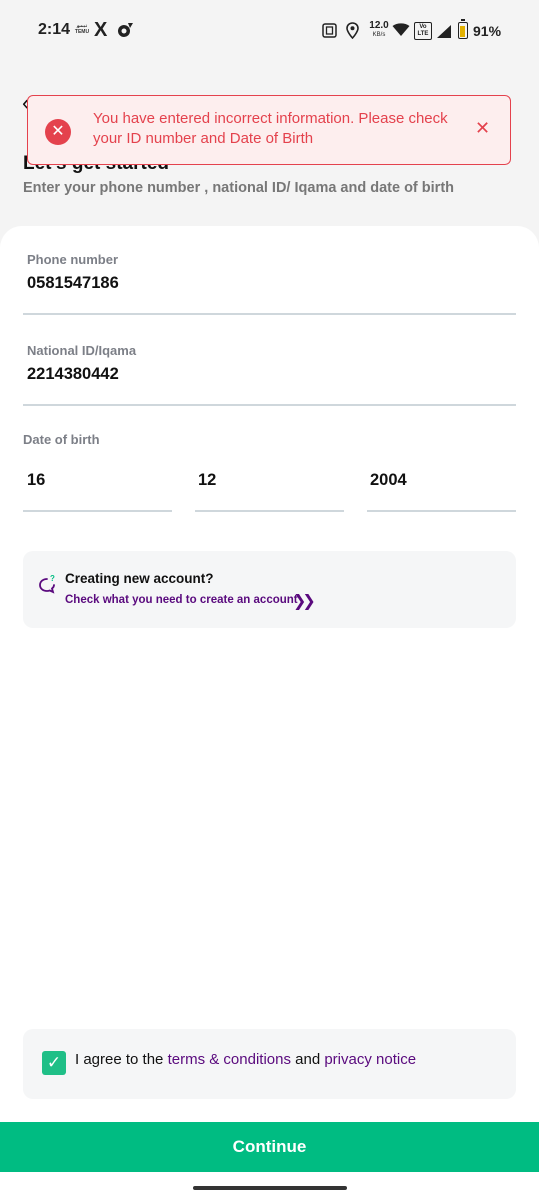  Describe the element at coordinates (73, 374) in the screenshot. I see `national-id-input: 2214380442` at that location.